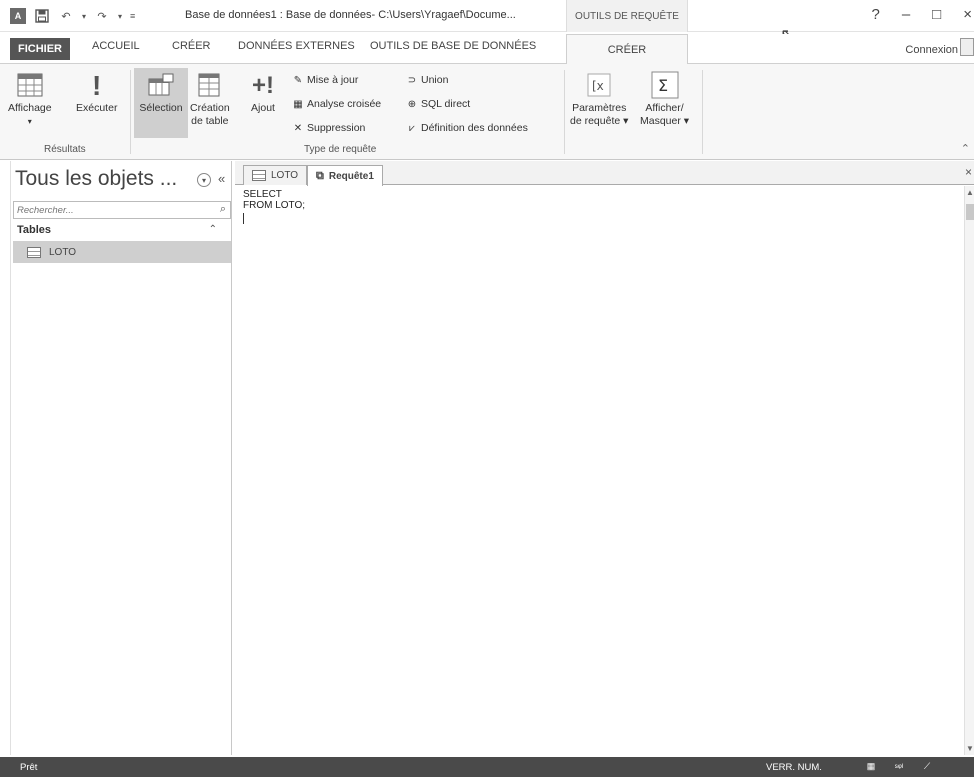 The image size is (974, 777). What do you see at coordinates (161, 108) in the screenshot?
I see `selection-label: Sélection` at bounding box center [161, 108].